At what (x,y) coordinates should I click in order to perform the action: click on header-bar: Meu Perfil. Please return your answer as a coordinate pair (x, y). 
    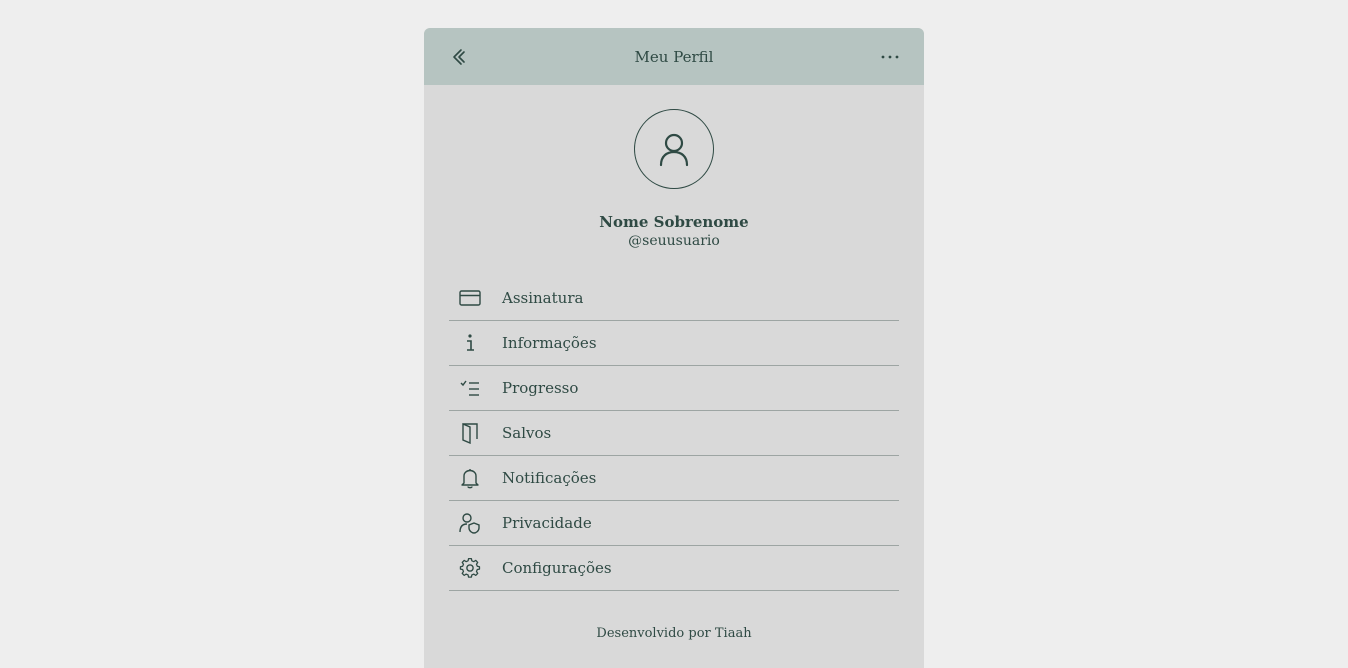
    Looking at the image, I should click on (674, 56).